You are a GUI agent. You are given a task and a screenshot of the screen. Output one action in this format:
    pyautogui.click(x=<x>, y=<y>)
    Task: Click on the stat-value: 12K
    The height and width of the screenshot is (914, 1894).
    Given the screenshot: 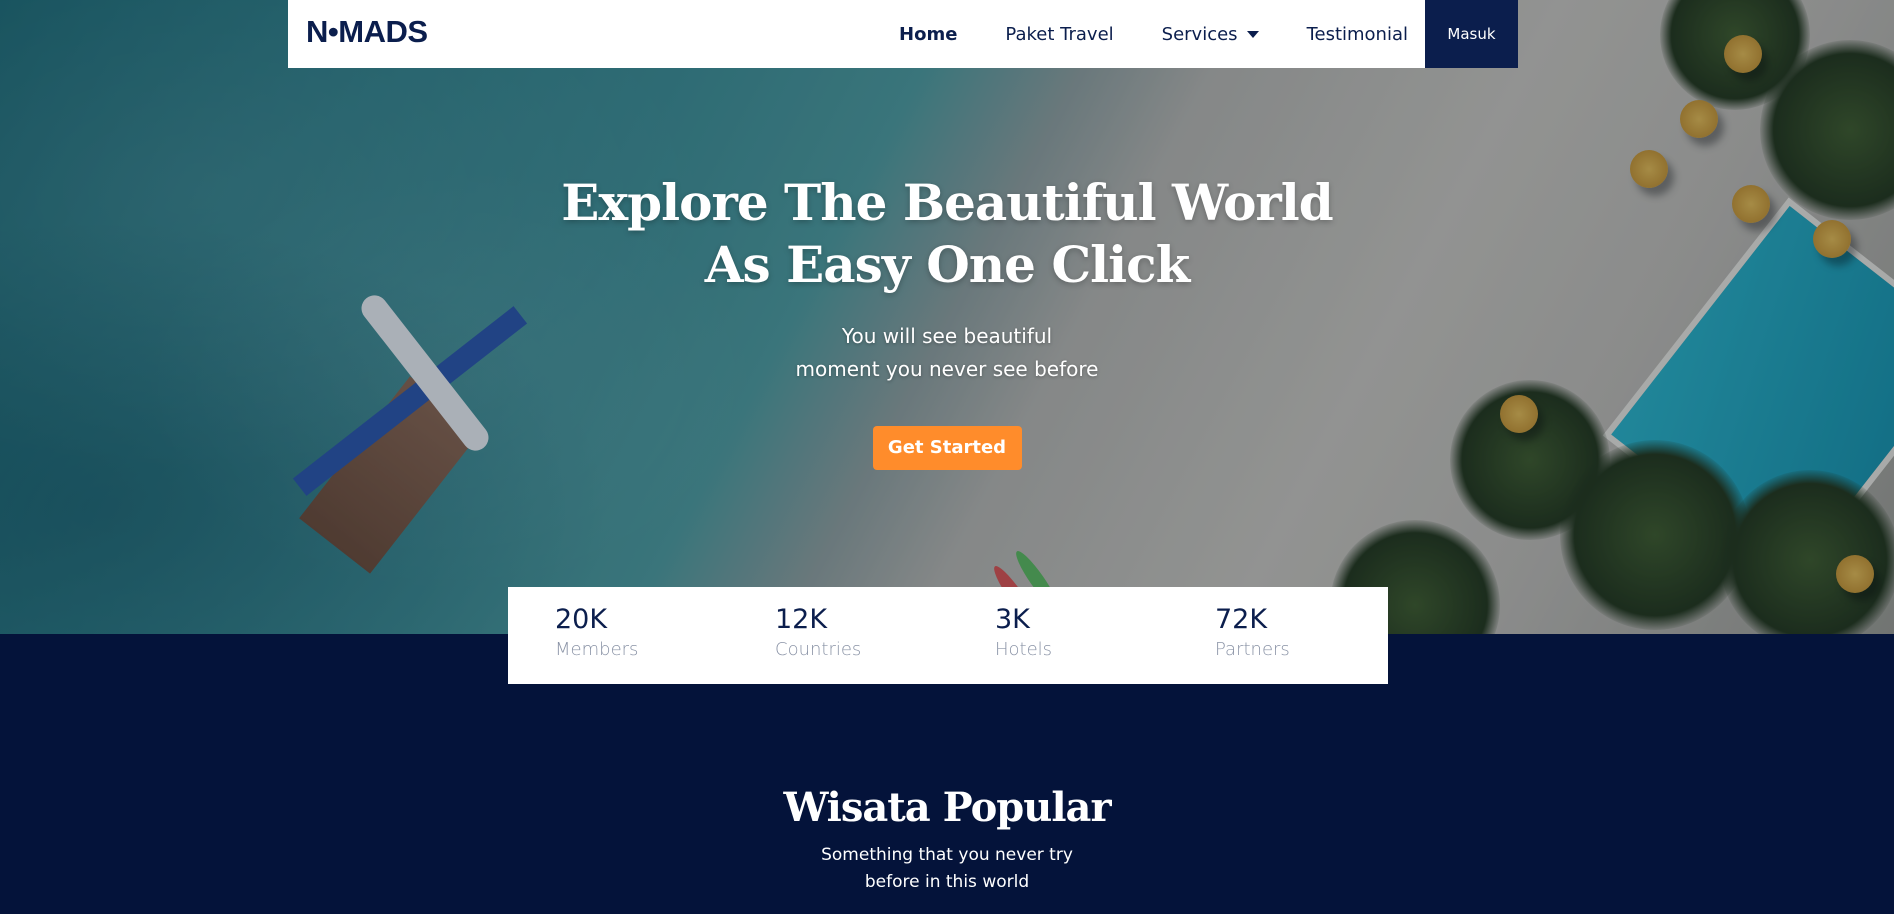 What is the action you would take?
    pyautogui.click(x=801, y=619)
    